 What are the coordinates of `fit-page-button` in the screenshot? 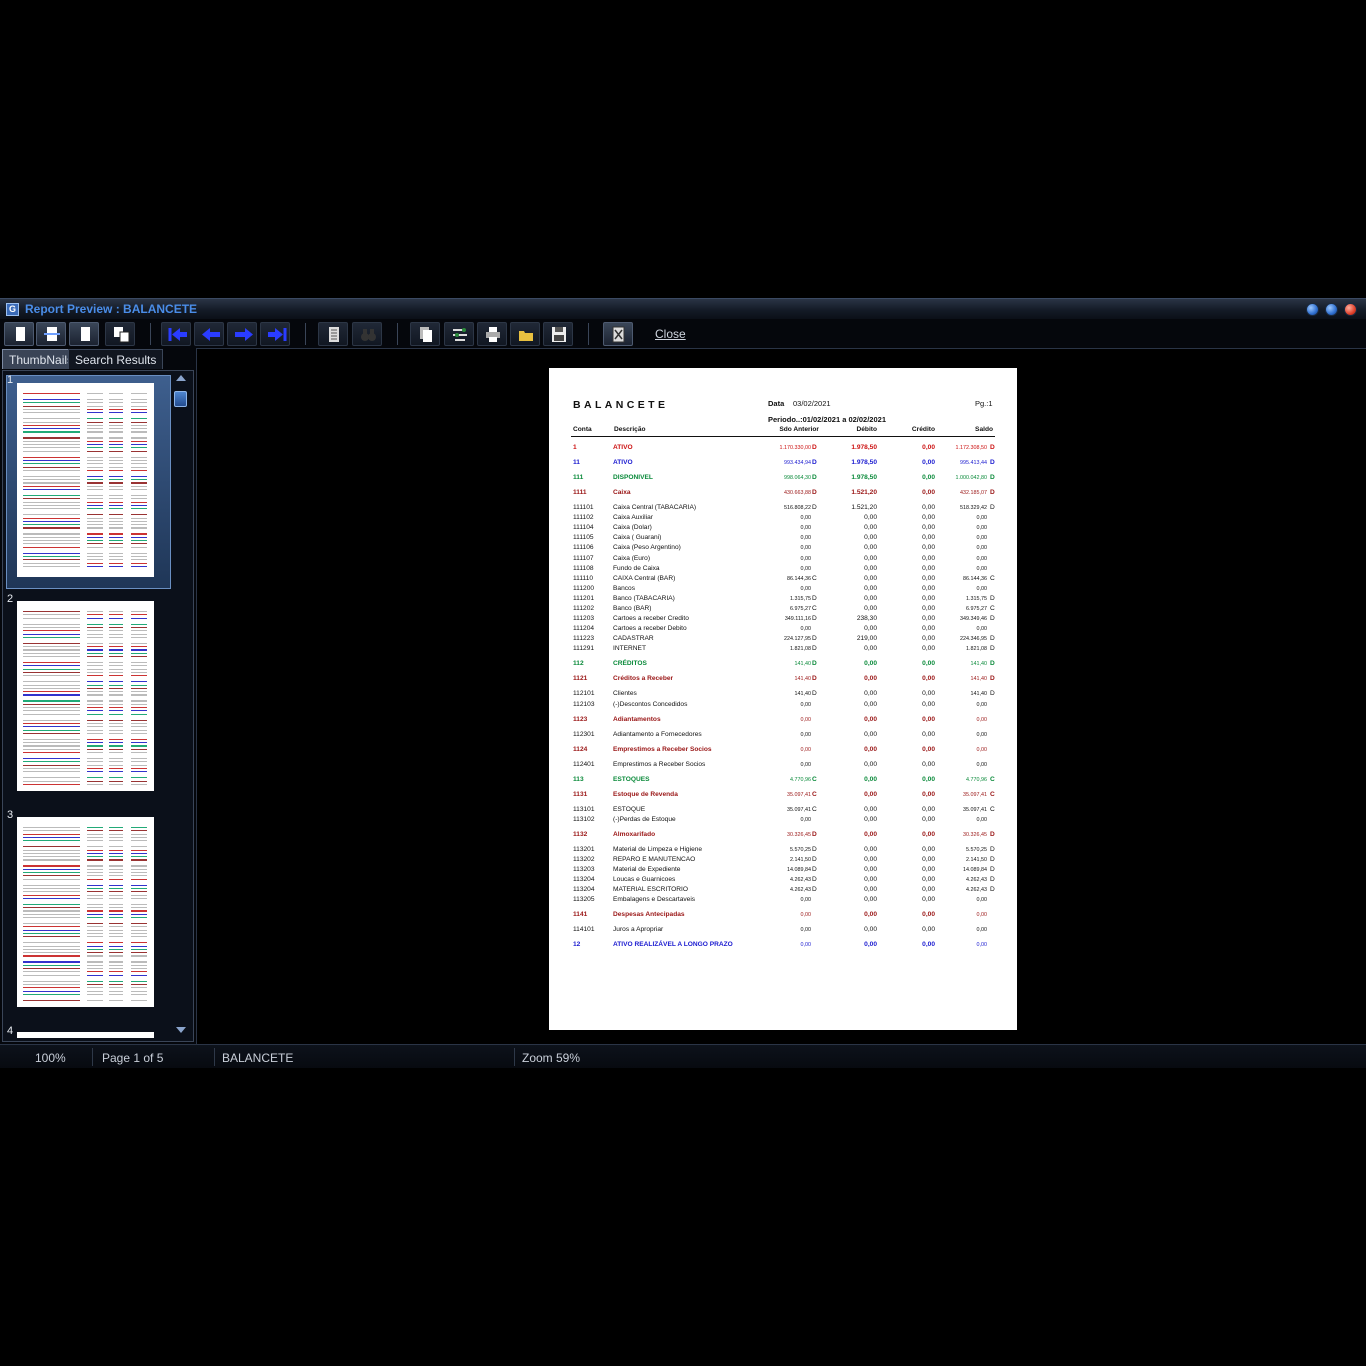 It's located at (19, 334).